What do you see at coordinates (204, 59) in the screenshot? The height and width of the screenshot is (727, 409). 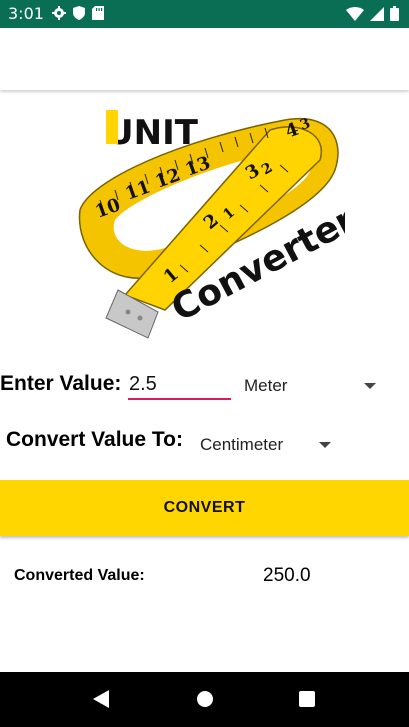 I see `app-bar` at bounding box center [204, 59].